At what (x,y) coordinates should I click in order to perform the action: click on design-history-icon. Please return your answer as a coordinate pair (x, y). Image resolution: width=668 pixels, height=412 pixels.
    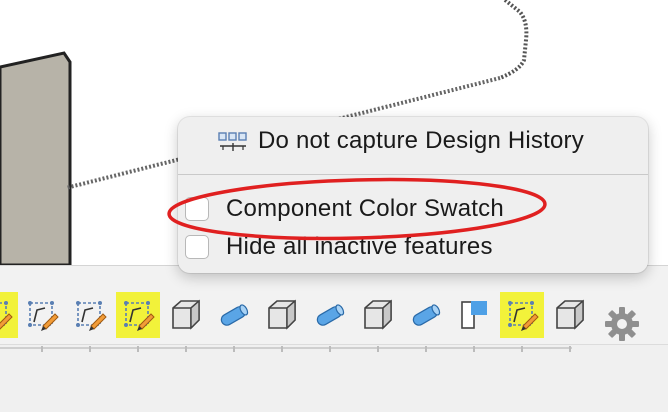
    Looking at the image, I should click on (232, 141).